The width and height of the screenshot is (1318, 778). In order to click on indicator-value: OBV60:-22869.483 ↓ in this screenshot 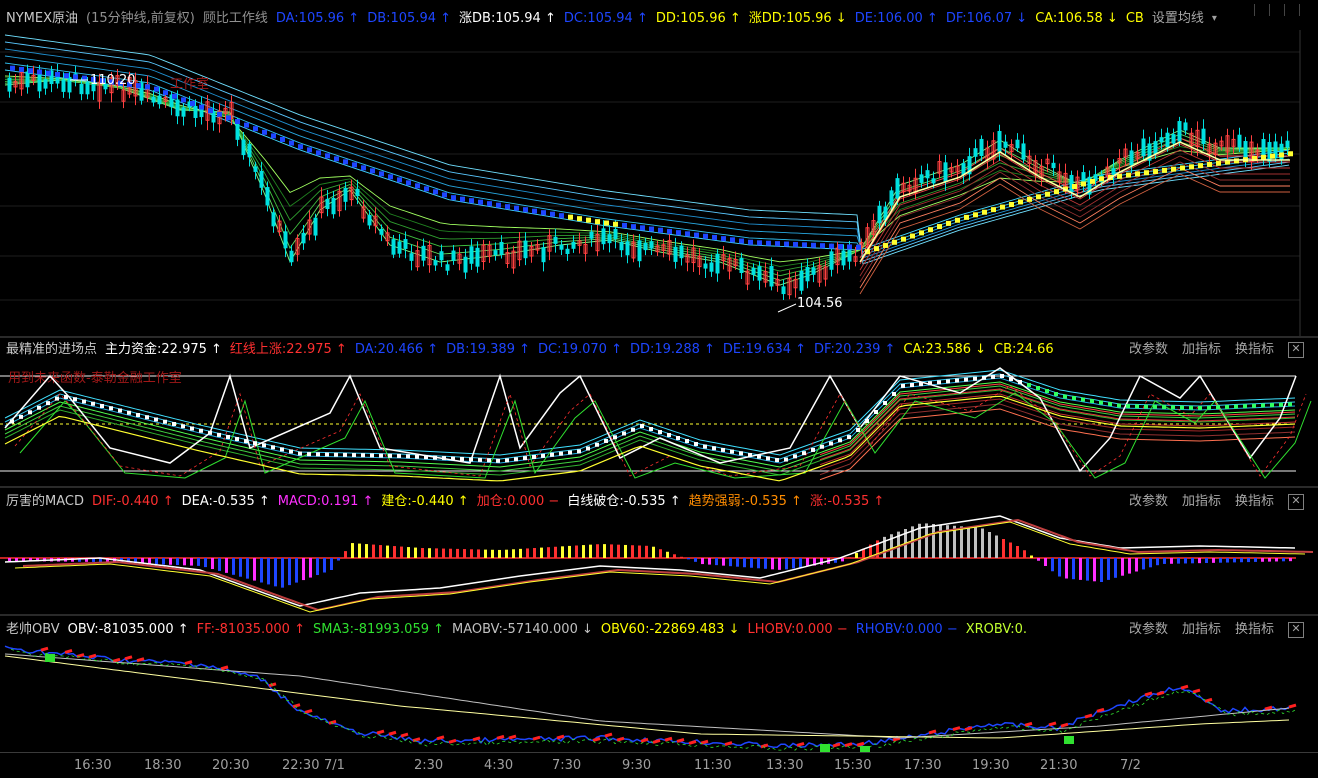, I will do `click(670, 629)`.